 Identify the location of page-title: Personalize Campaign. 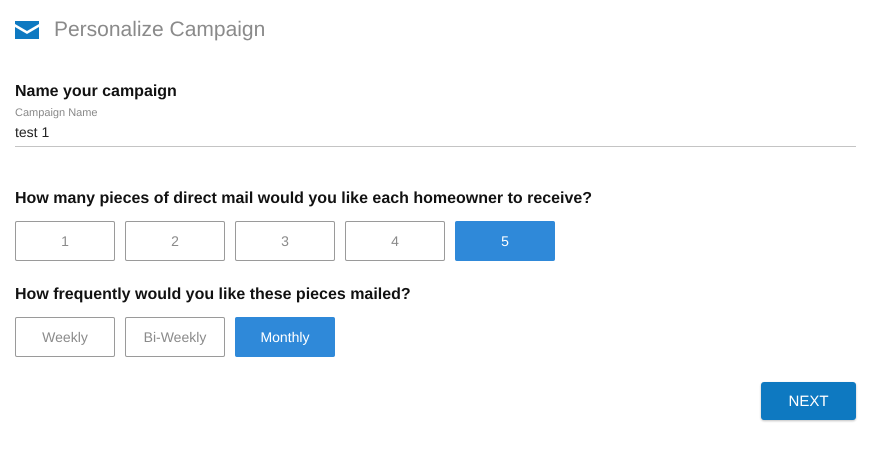
(160, 30).